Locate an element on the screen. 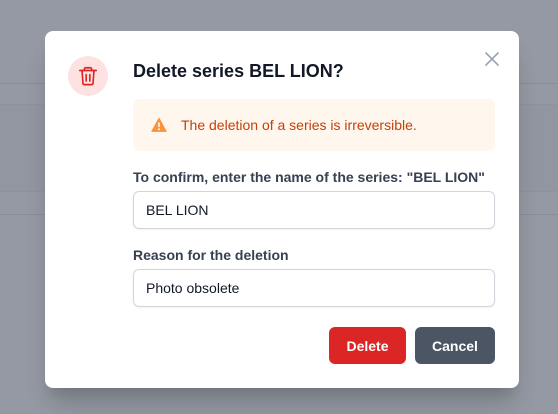 Image resolution: width=558 pixels, height=414 pixels. trash-icon is located at coordinates (88, 76).